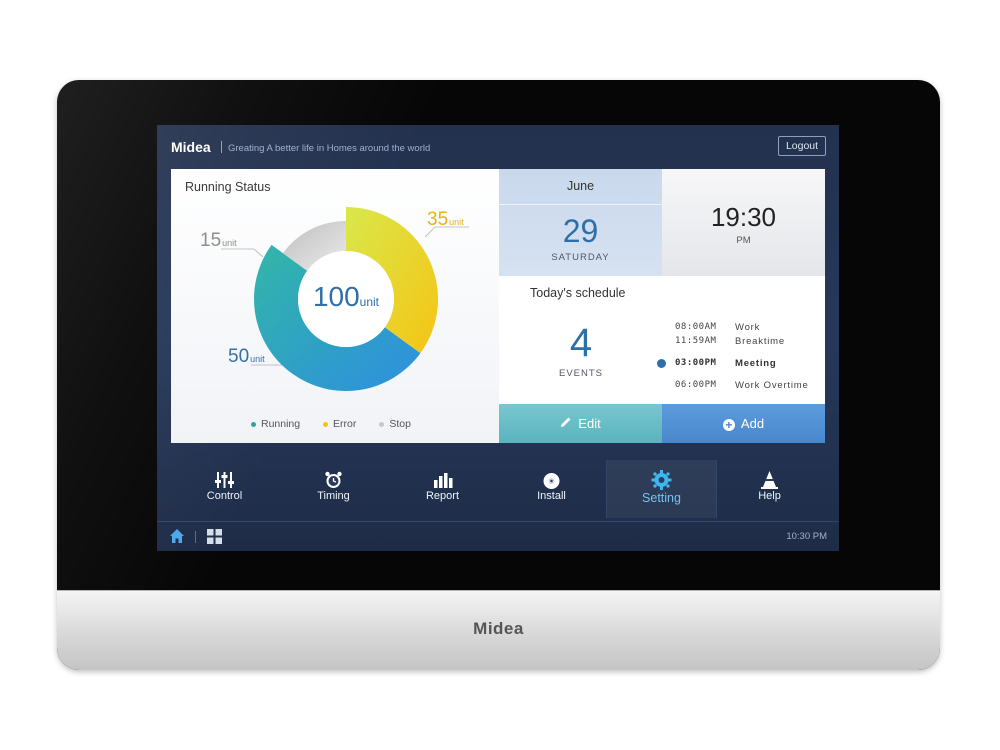 The height and width of the screenshot is (750, 1000). Describe the element at coordinates (336, 296) in the screenshot. I see `total-value: 100` at that location.